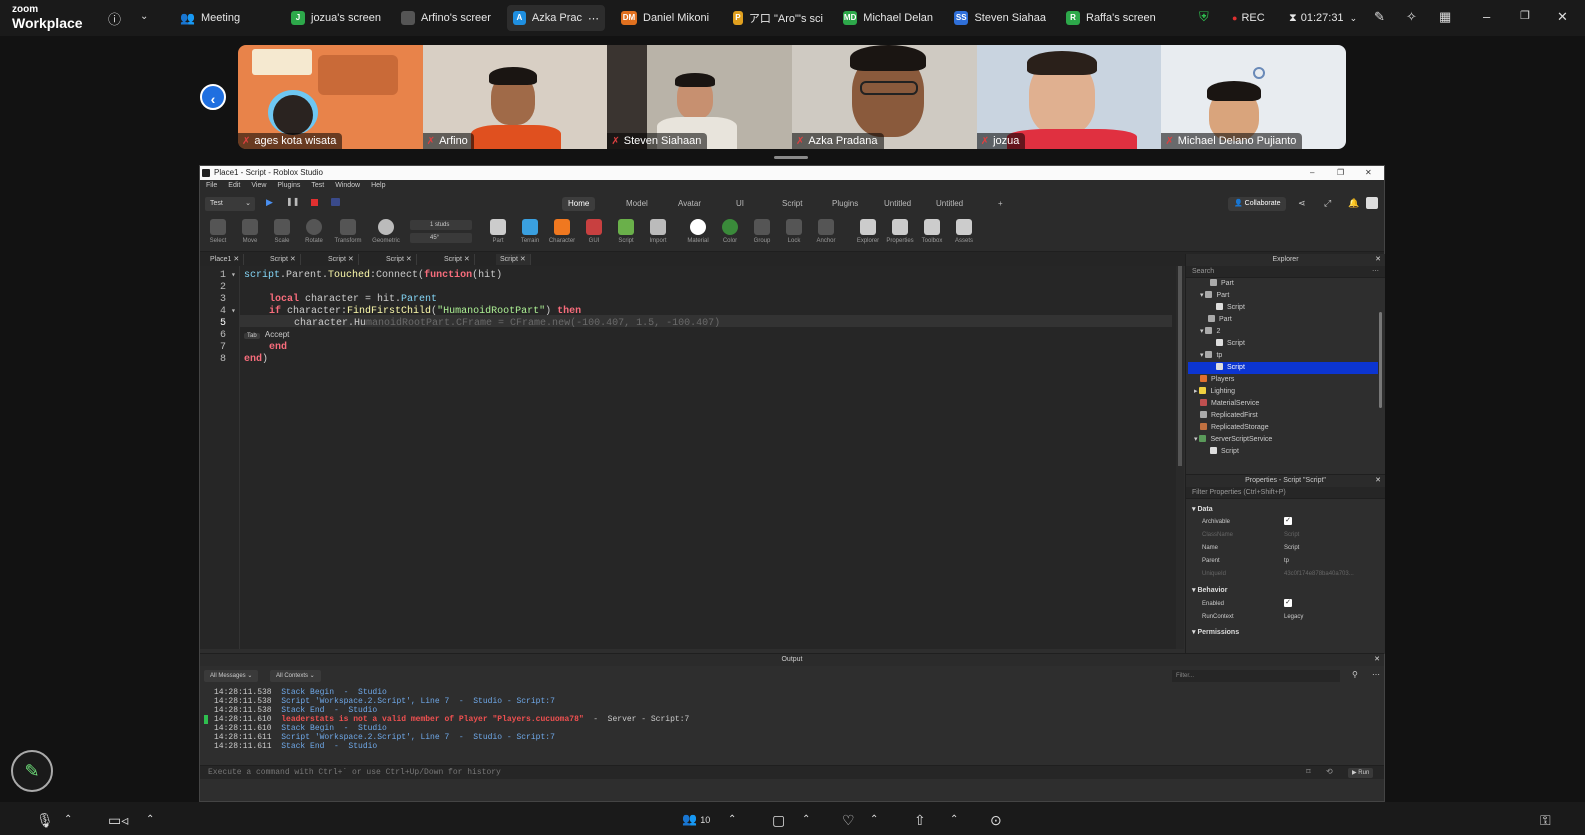  I want to click on prop-row: Enabled ✓, so click(1279, 604).